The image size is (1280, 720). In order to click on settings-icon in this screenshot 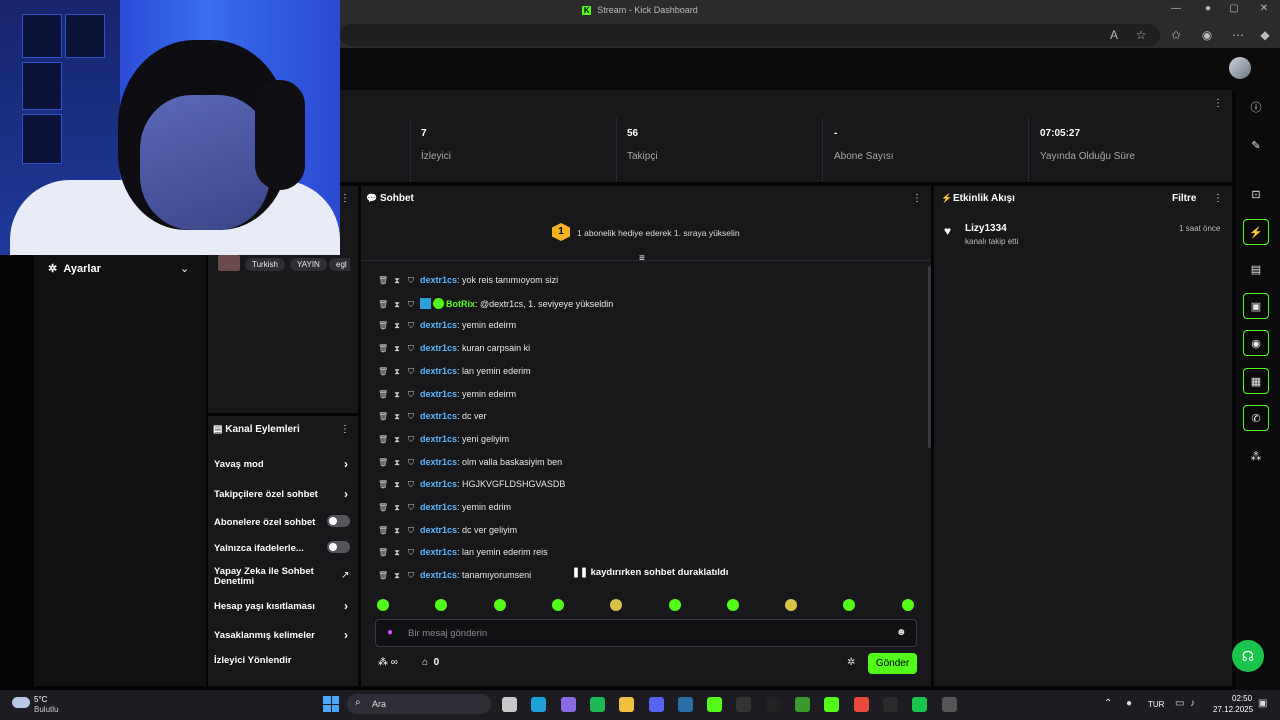, I will do `click(949, 704)`.